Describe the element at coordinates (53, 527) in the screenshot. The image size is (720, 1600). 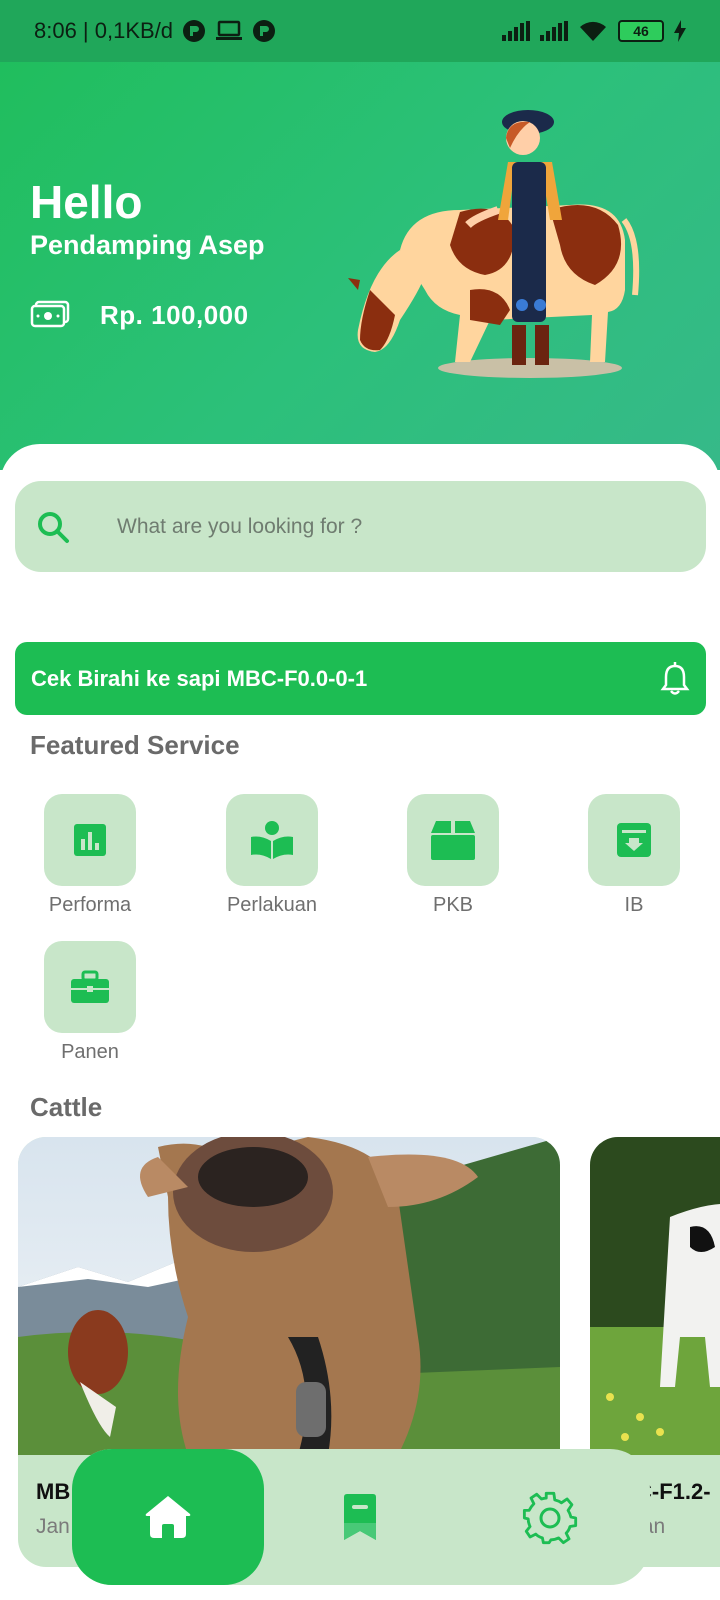
I see `search-icon` at that location.